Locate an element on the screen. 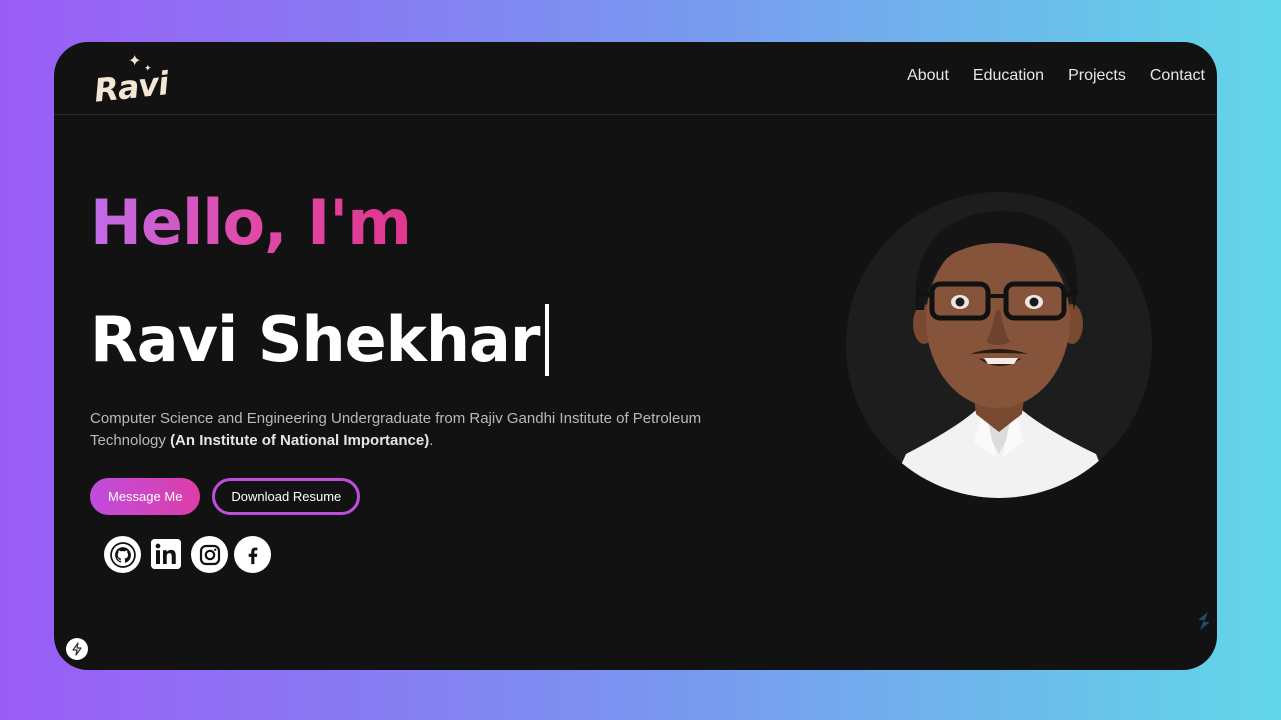  description-bold: (An Institute of National Importance) is located at coordinates (300, 440).